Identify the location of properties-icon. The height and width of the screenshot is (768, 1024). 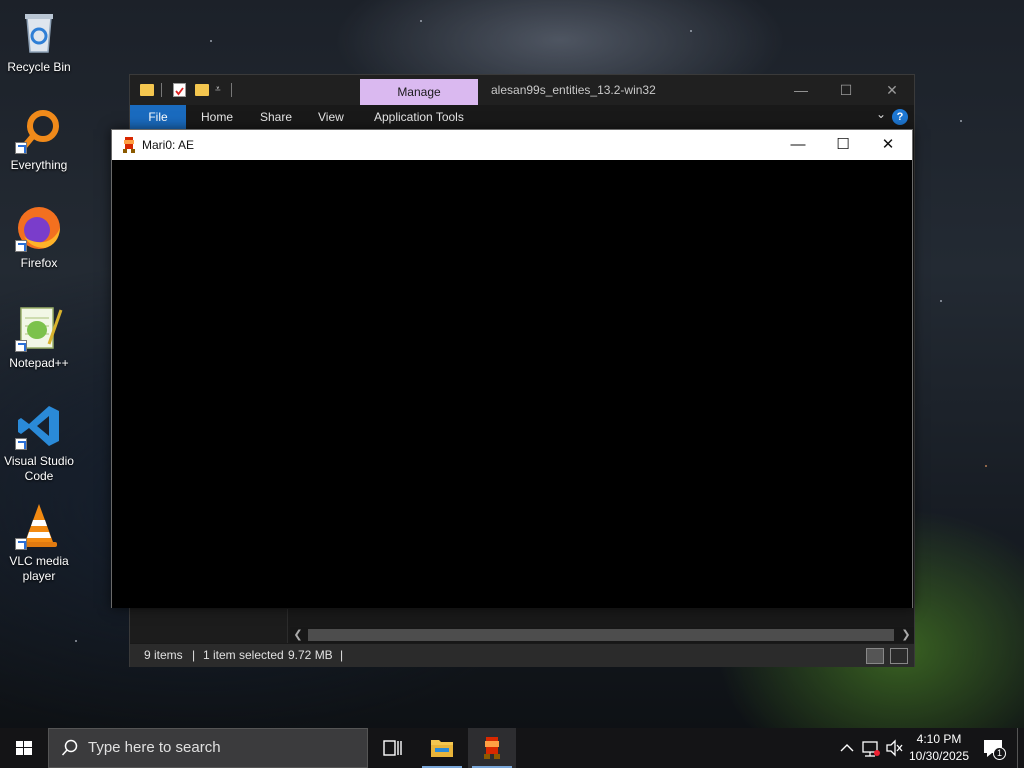
(179, 90).